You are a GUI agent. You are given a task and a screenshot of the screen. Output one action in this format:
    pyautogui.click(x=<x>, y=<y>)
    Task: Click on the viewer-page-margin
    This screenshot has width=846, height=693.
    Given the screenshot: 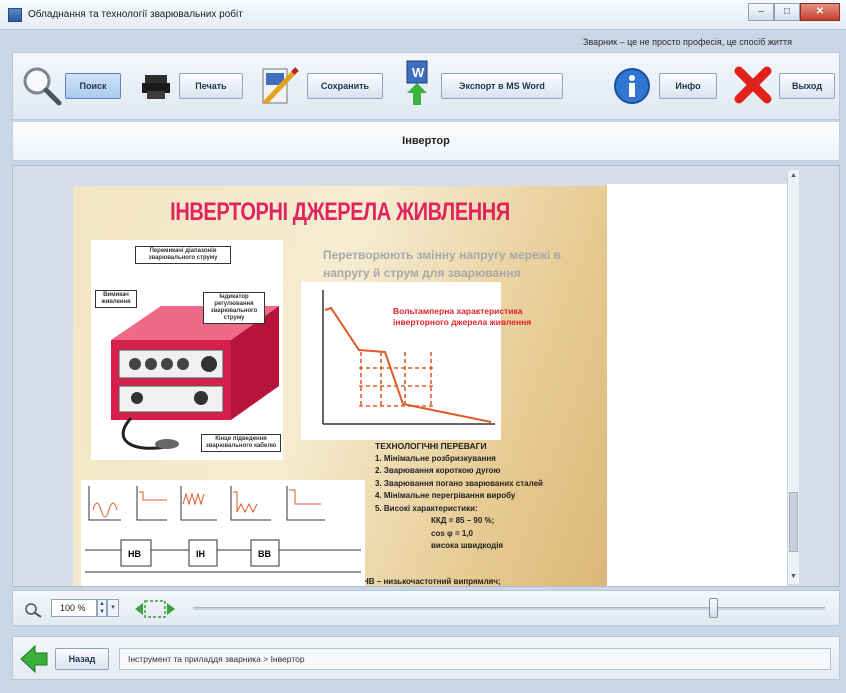 What is the action you would take?
    pyautogui.click(x=697, y=385)
    